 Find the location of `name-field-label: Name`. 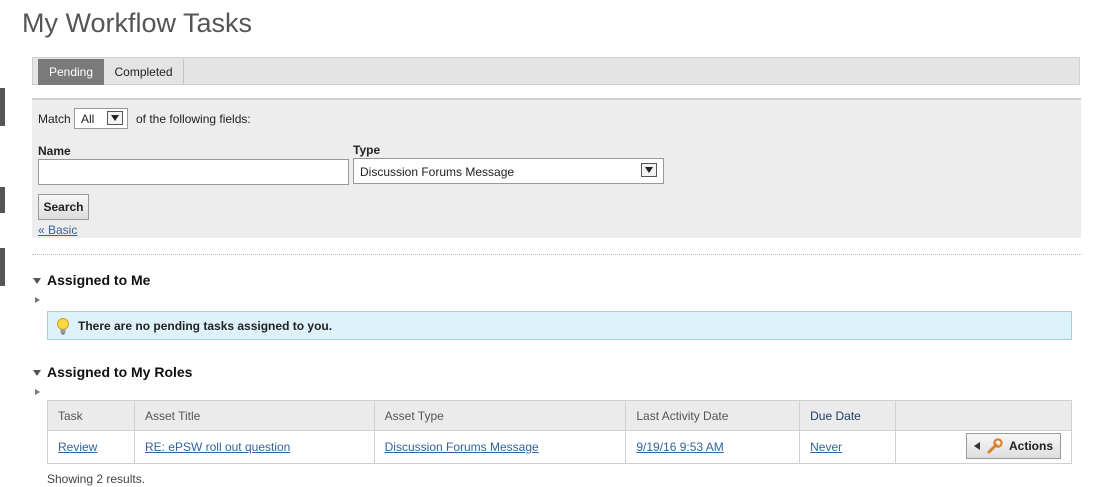

name-field-label: Name is located at coordinates (54, 151).